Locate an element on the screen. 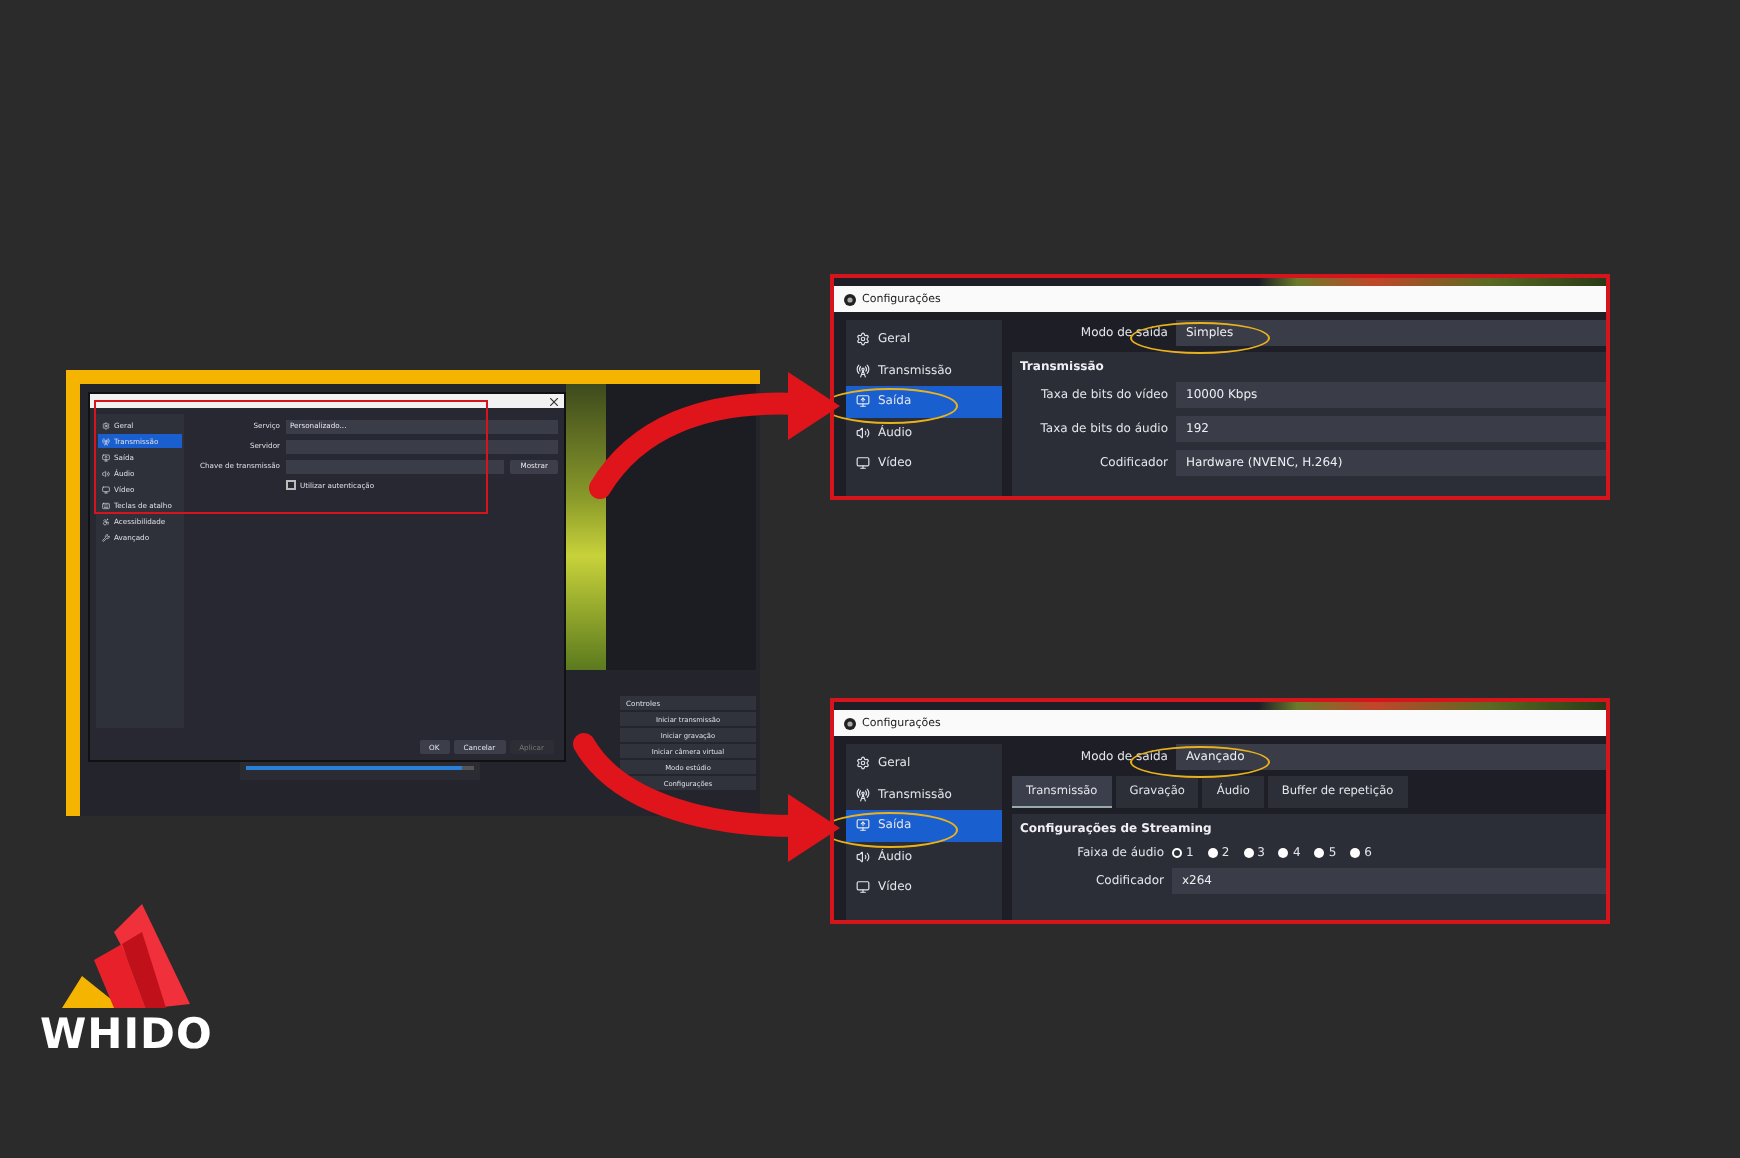  logo-wordmark: WHIDO is located at coordinates (126, 1035).